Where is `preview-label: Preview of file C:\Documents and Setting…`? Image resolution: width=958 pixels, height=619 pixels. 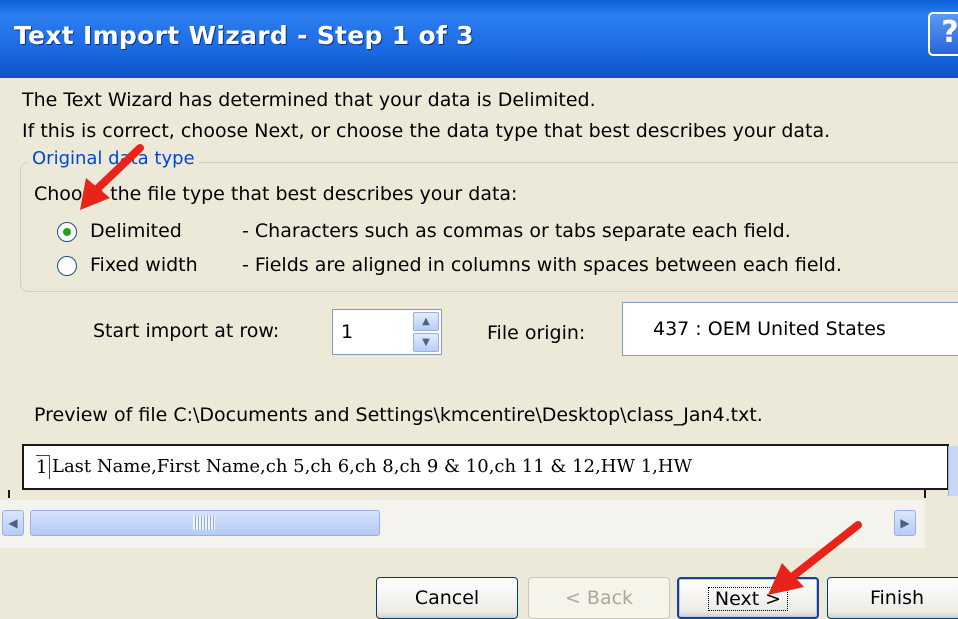
preview-label: Preview of file C:\Documents and Setting… is located at coordinates (398, 415).